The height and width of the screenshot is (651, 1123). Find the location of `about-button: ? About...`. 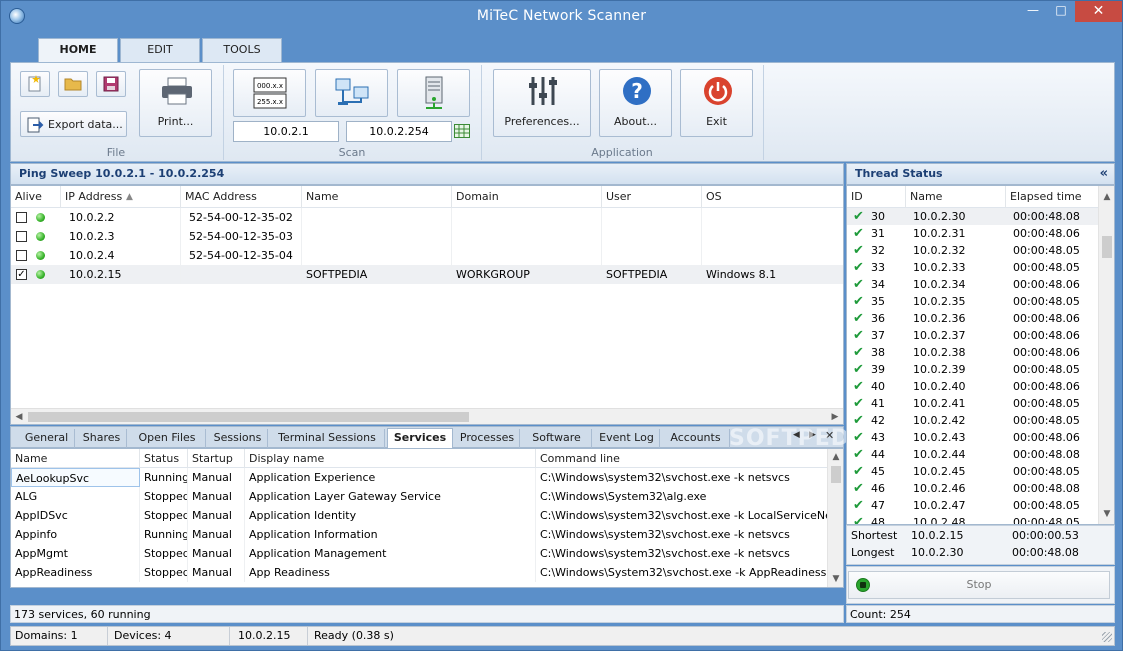

about-button: ? About... is located at coordinates (635, 103).